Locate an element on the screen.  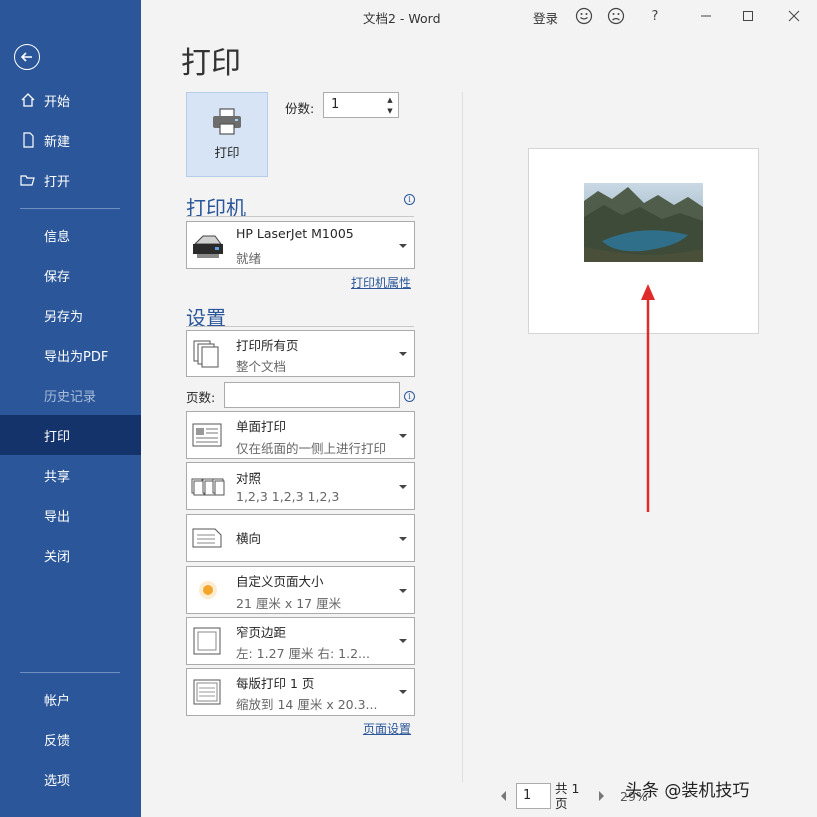
page-title: 打印 is located at coordinates (211, 63).